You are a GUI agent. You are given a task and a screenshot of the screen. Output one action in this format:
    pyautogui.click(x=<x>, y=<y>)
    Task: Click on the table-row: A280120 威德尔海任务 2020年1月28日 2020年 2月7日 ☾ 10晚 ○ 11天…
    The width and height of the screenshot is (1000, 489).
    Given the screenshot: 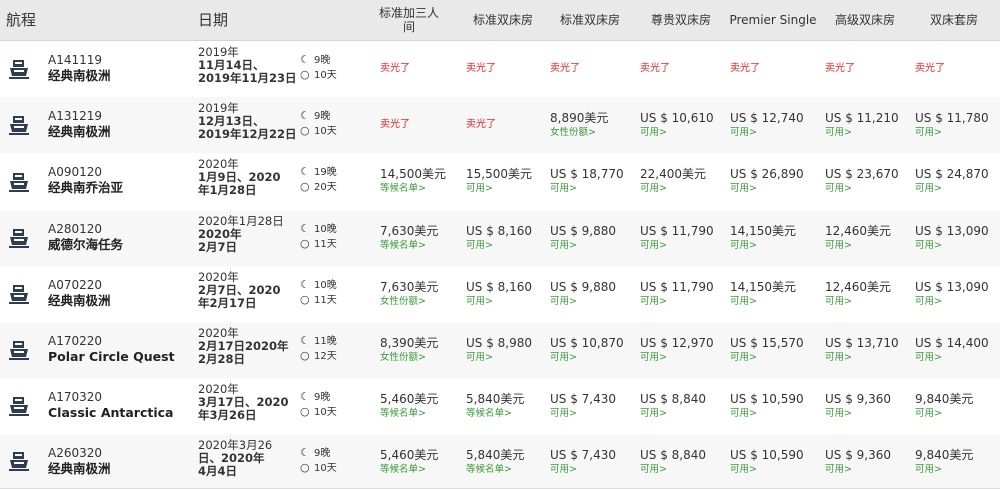 What is the action you would take?
    pyautogui.click(x=500, y=238)
    